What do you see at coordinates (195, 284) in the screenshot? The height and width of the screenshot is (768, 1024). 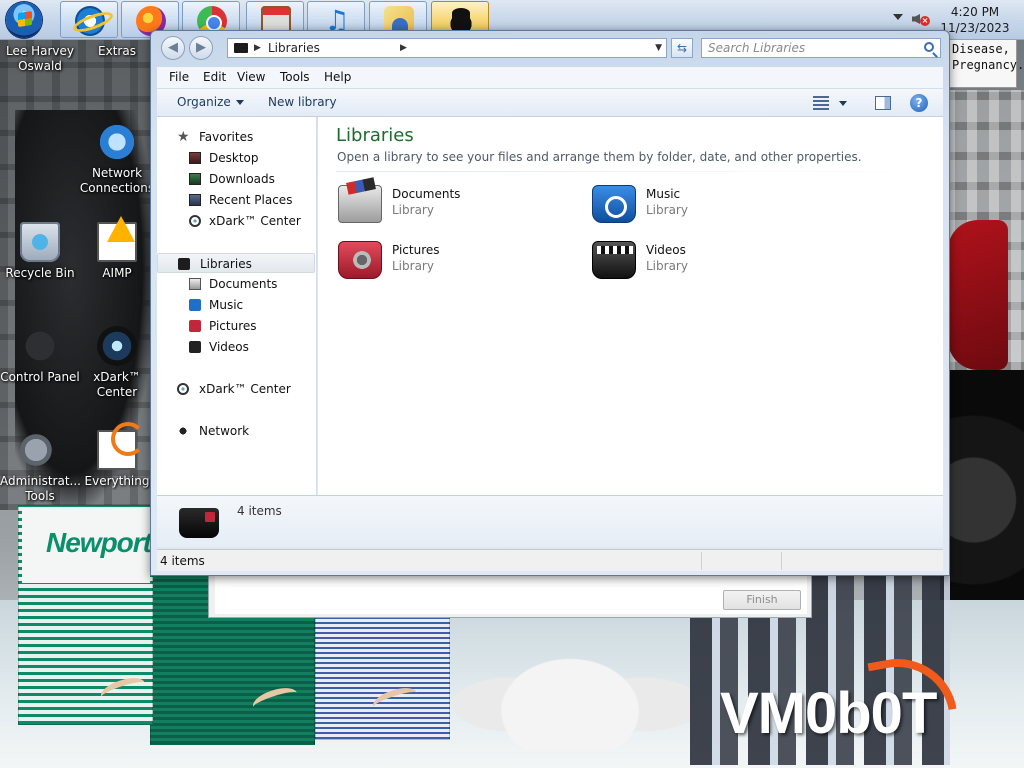 I see `documents-icon` at bounding box center [195, 284].